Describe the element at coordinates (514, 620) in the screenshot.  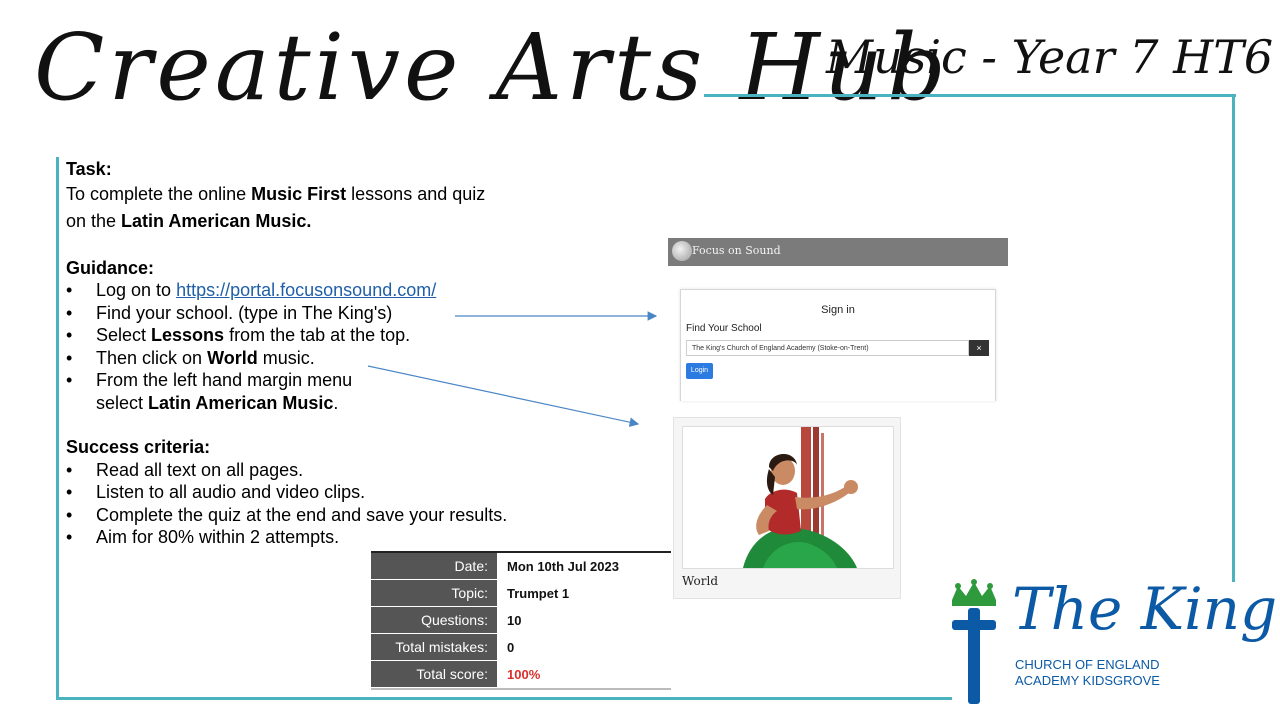
I see `results-value: 10` at that location.